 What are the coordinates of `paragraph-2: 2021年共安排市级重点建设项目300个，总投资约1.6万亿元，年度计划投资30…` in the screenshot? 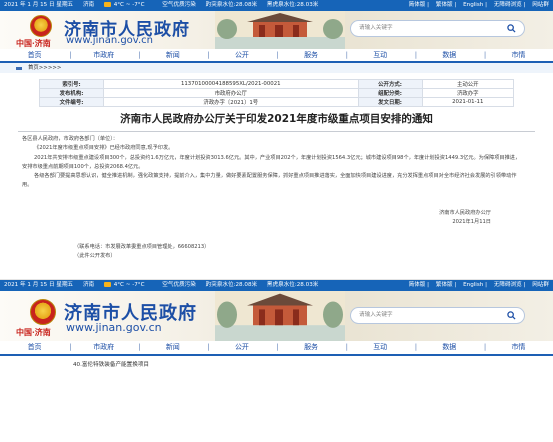 It's located at (271, 162).